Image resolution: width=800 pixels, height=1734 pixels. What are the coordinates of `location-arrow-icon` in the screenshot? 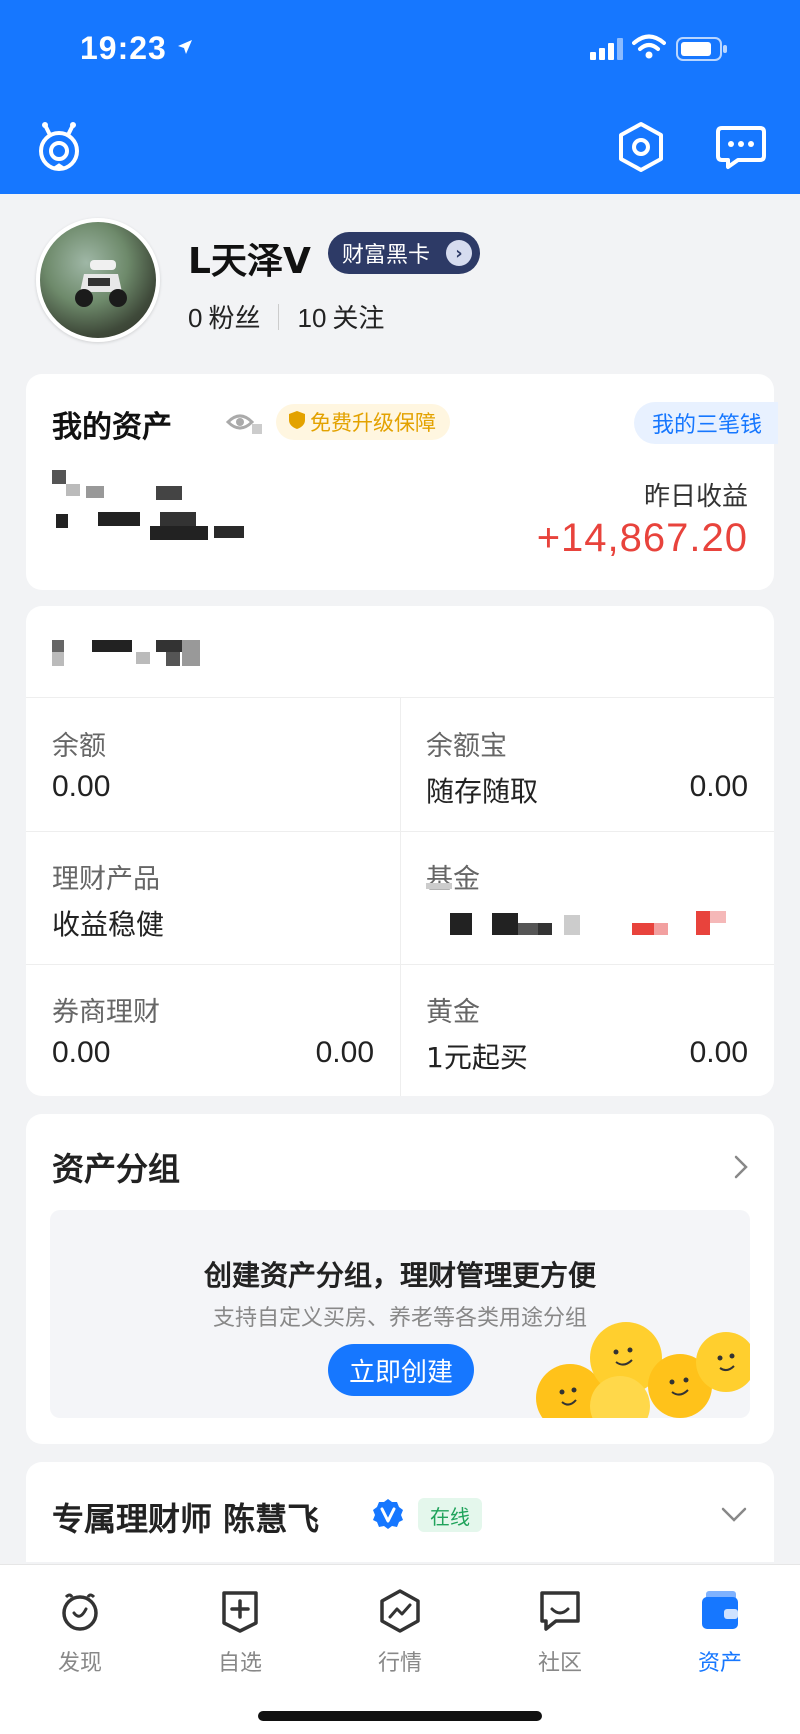 It's located at (185, 49).